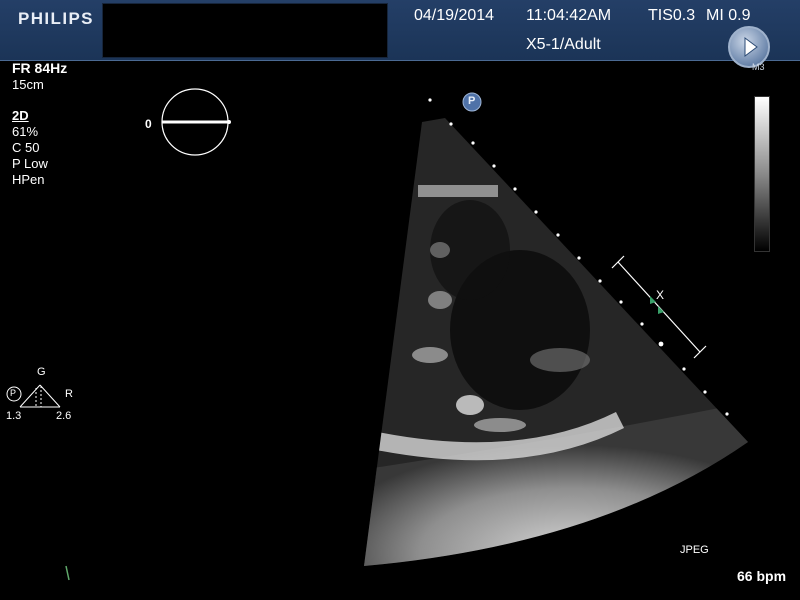 Image resolution: width=800 pixels, height=600 pixels. I want to click on grayscale-bar, so click(762, 174).